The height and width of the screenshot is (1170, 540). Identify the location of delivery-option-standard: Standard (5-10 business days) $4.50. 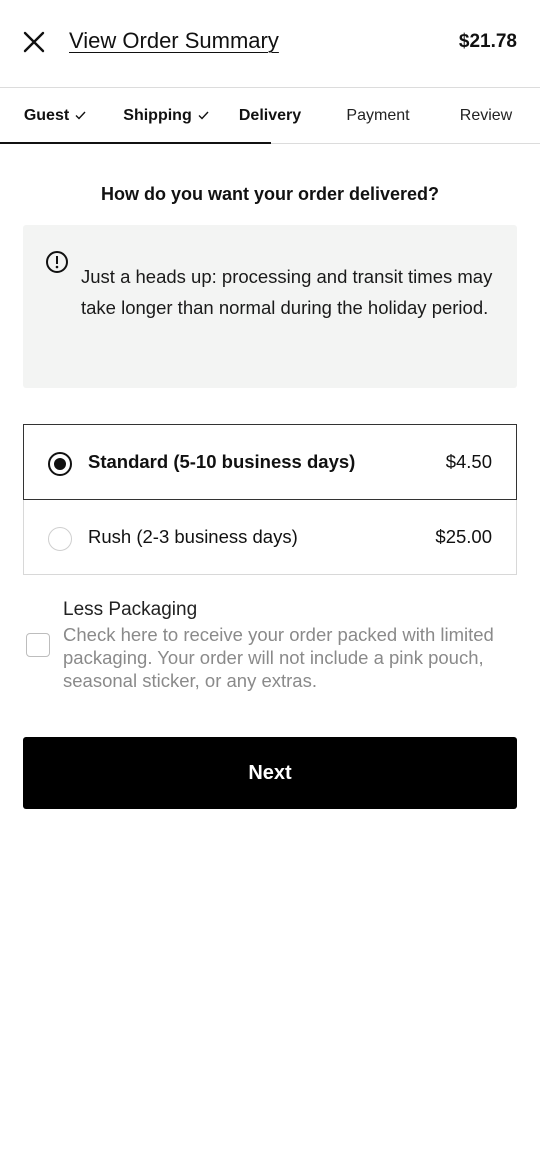
(270, 462).